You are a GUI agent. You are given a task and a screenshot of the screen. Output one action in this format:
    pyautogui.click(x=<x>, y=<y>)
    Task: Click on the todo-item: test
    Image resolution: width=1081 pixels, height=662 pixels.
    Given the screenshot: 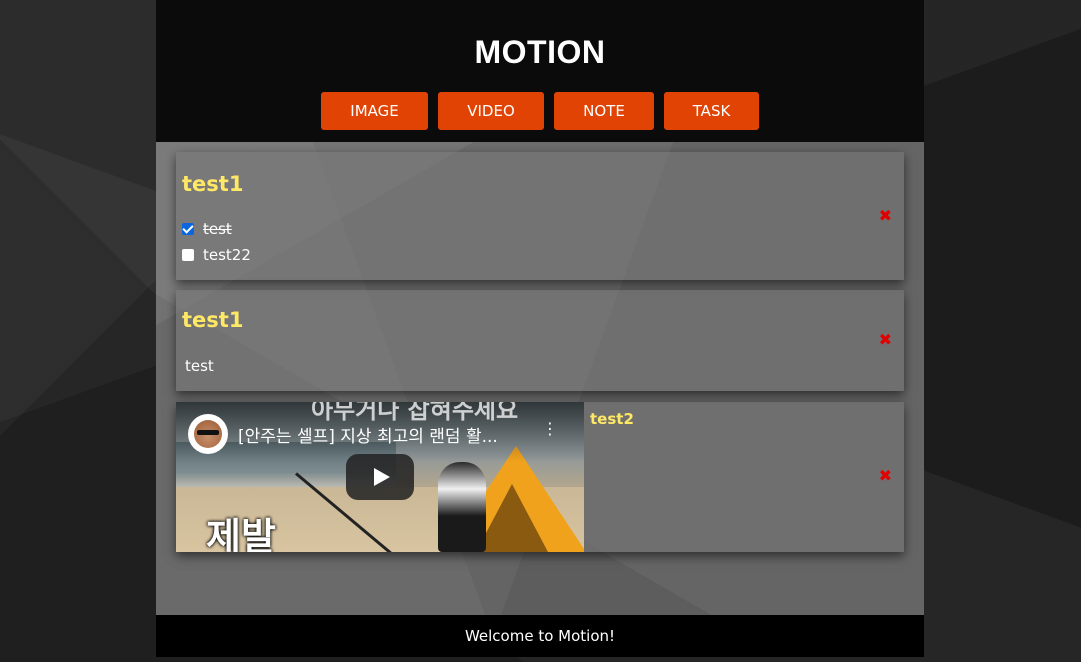 What is the action you would take?
    pyautogui.click(x=207, y=229)
    